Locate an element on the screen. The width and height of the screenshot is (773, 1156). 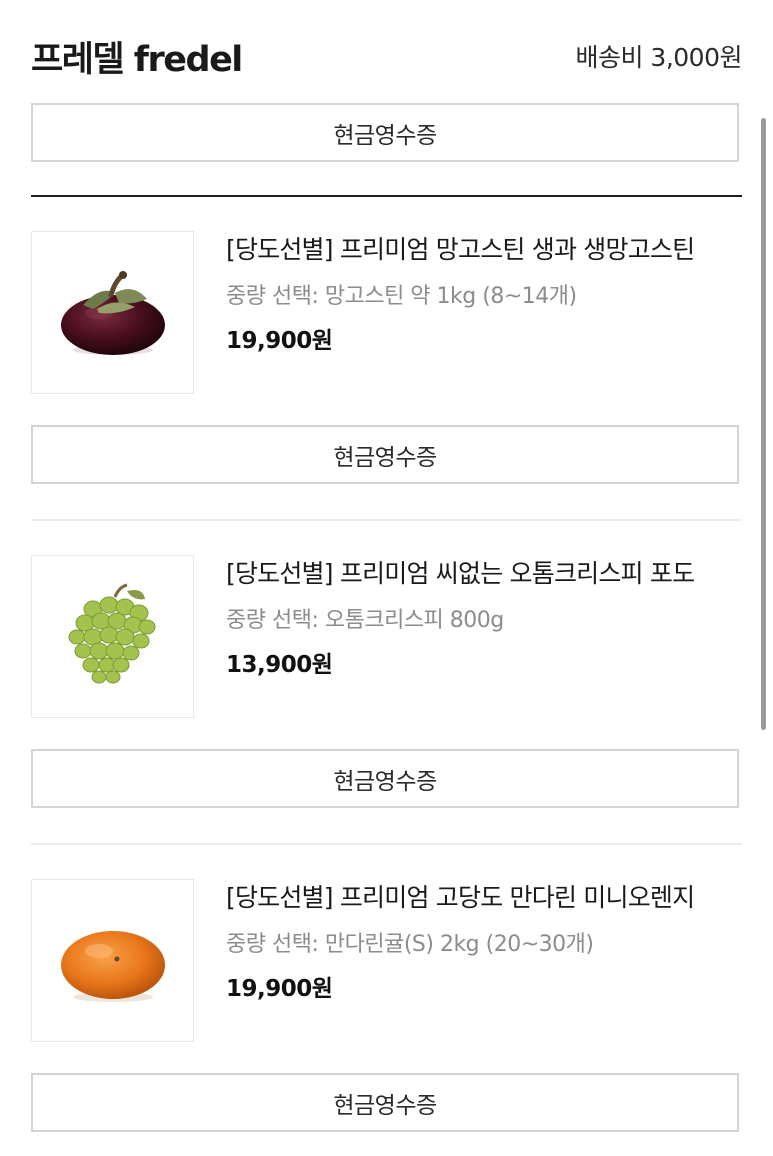
product-option: 중량 선택: 망고스틴 약 1kg (8~14개) is located at coordinates (401, 296).